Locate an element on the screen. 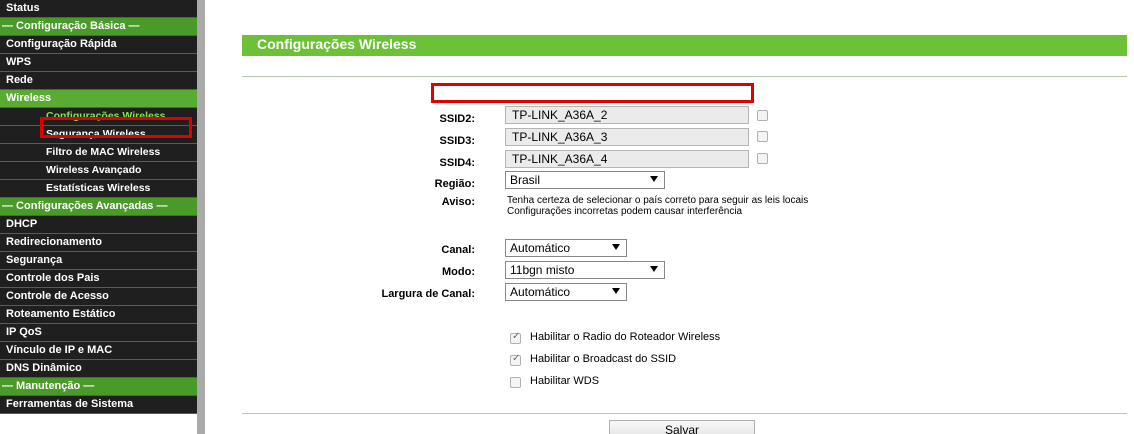 The height and width of the screenshot is (434, 1134). channel-label: Canal: is located at coordinates (458, 250).